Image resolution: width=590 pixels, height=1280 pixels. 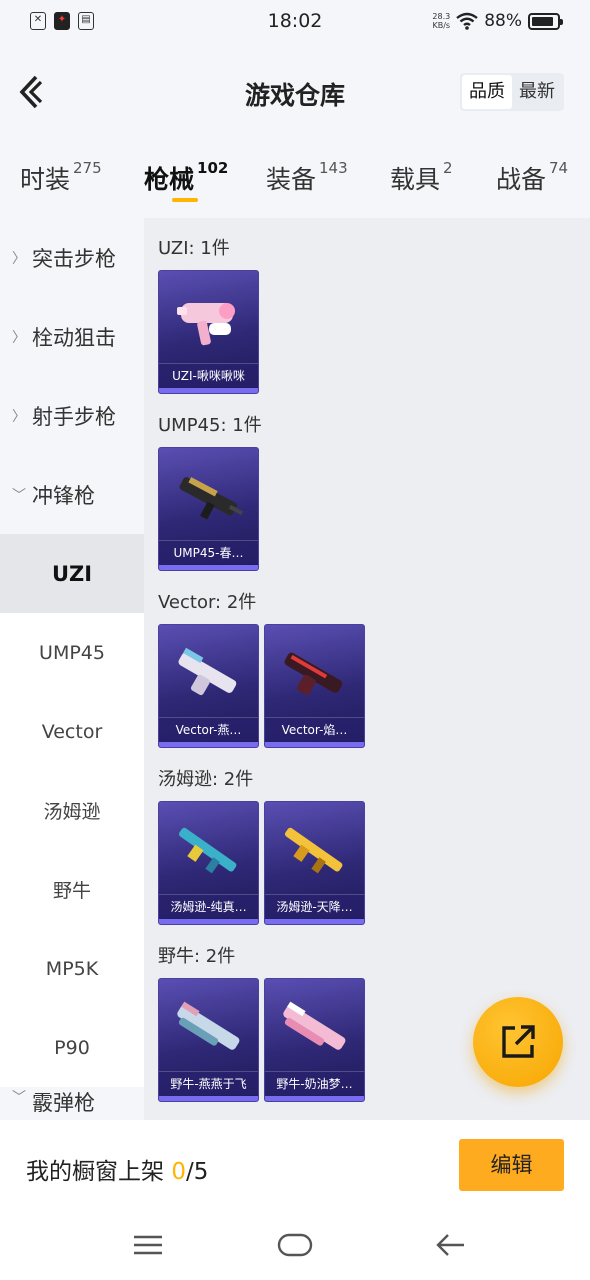 I want to click on bizon-pink-skin-image, so click(x=314, y=1025).